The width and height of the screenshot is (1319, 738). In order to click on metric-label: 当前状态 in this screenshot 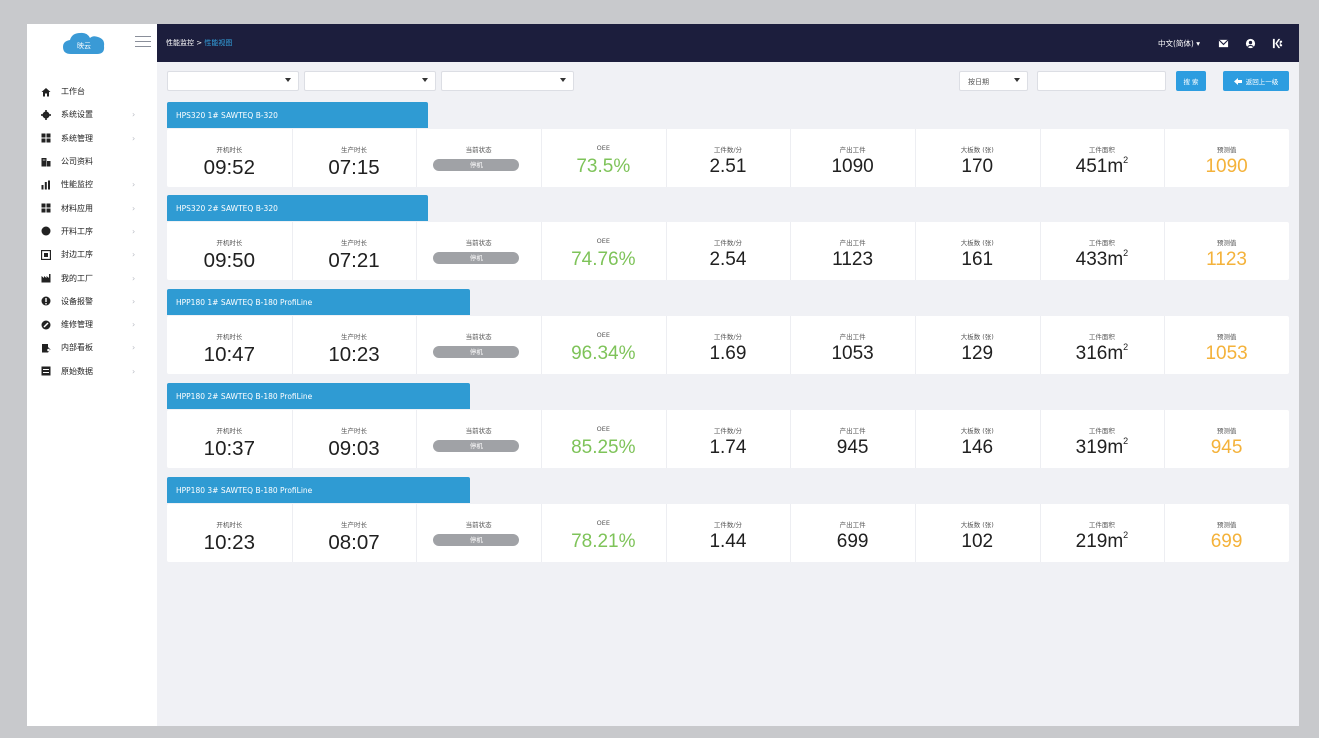, I will do `click(478, 150)`.